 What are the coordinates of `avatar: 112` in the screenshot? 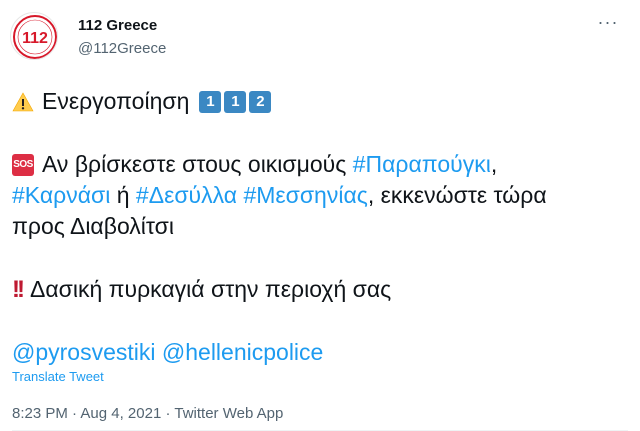 It's located at (34, 36).